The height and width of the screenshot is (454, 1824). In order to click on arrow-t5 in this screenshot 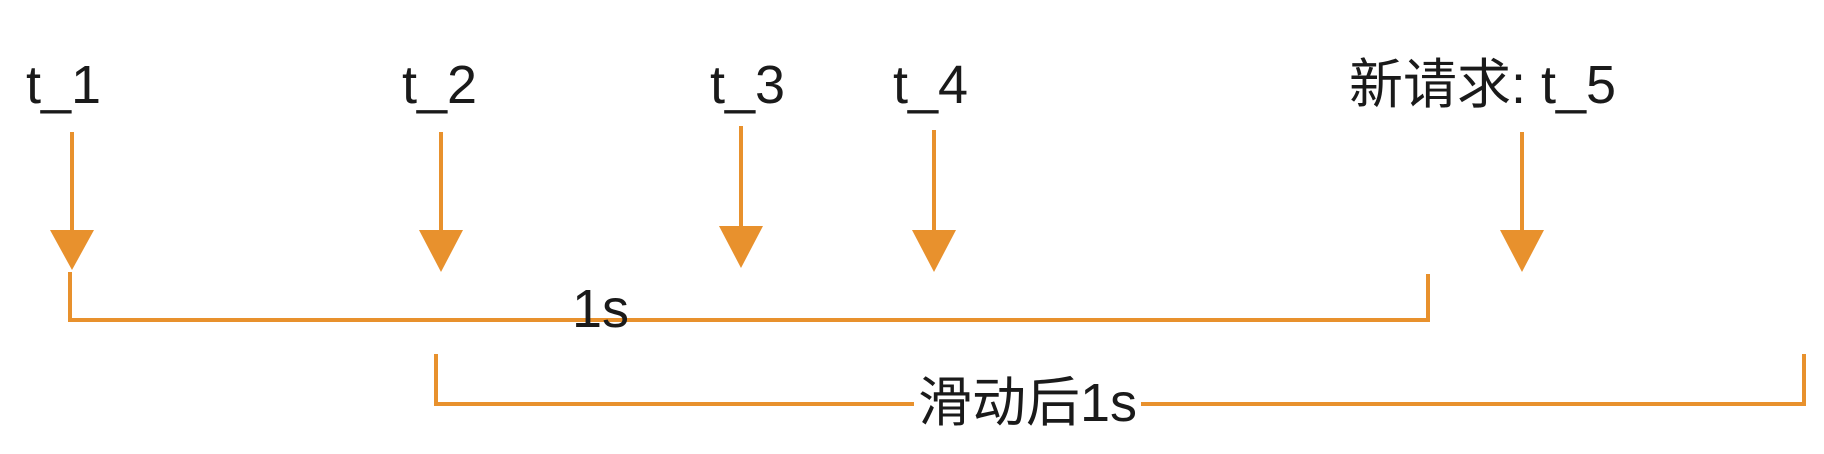, I will do `click(1522, 202)`.